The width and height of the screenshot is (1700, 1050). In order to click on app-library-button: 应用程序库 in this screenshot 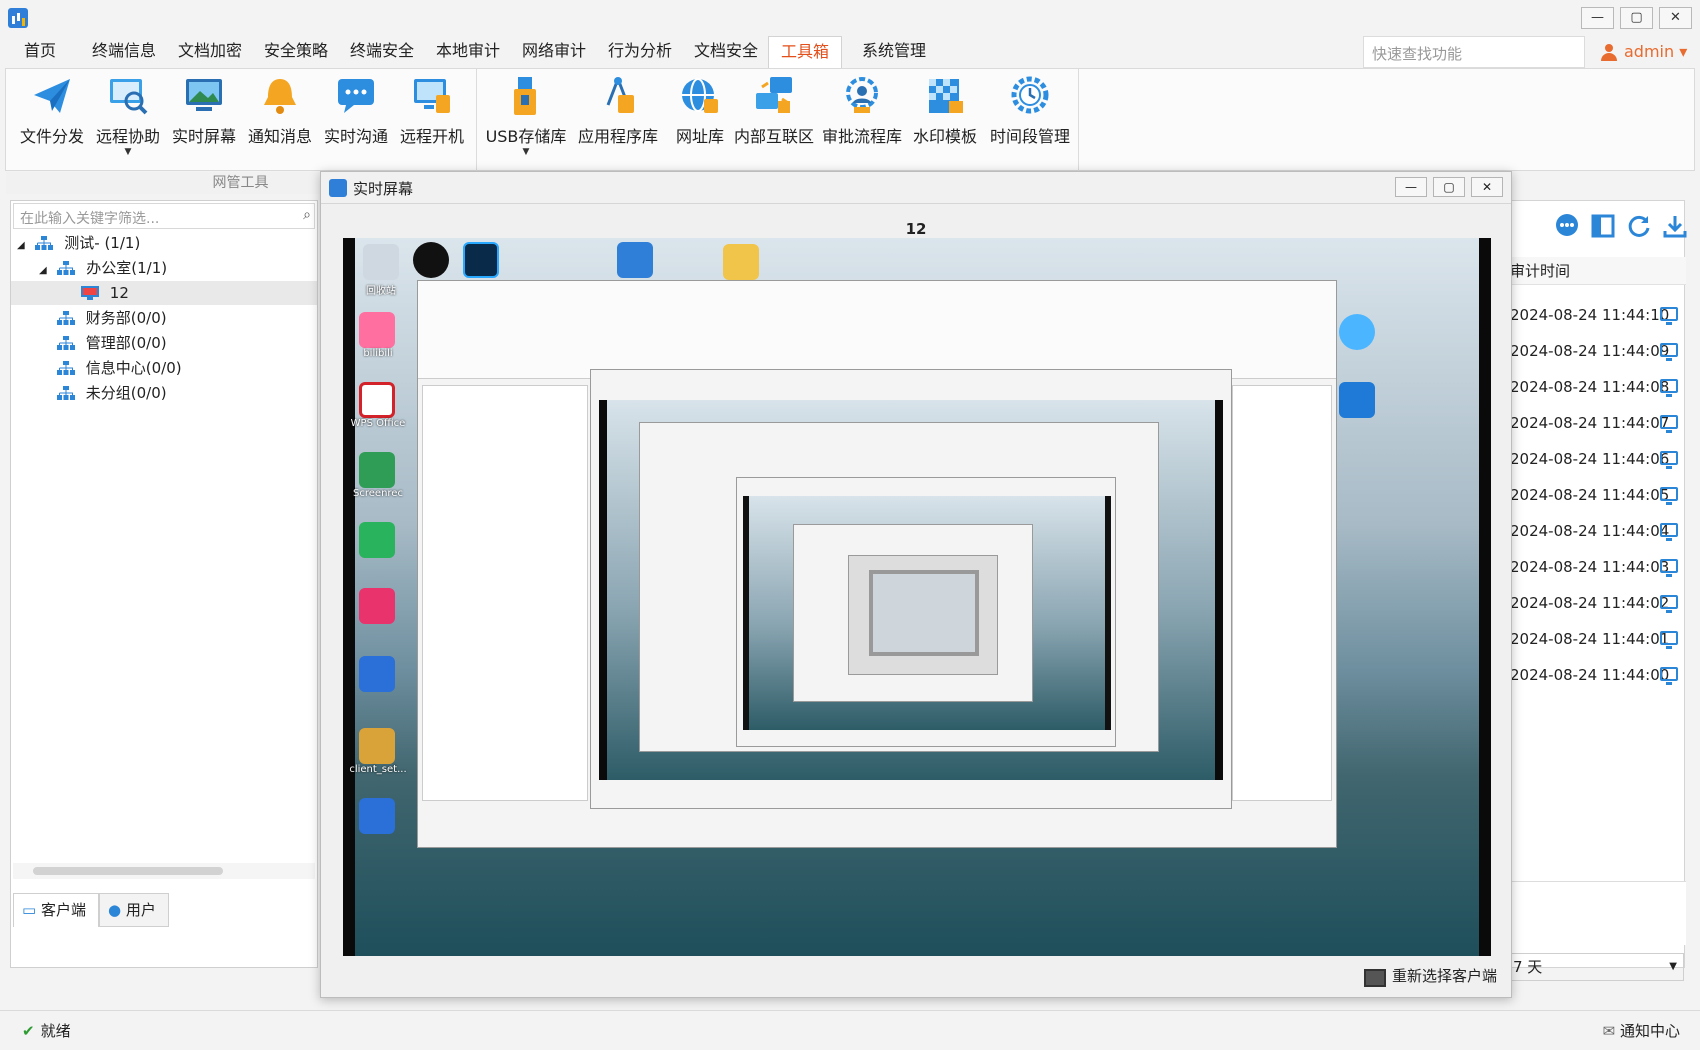, I will do `click(618, 115)`.